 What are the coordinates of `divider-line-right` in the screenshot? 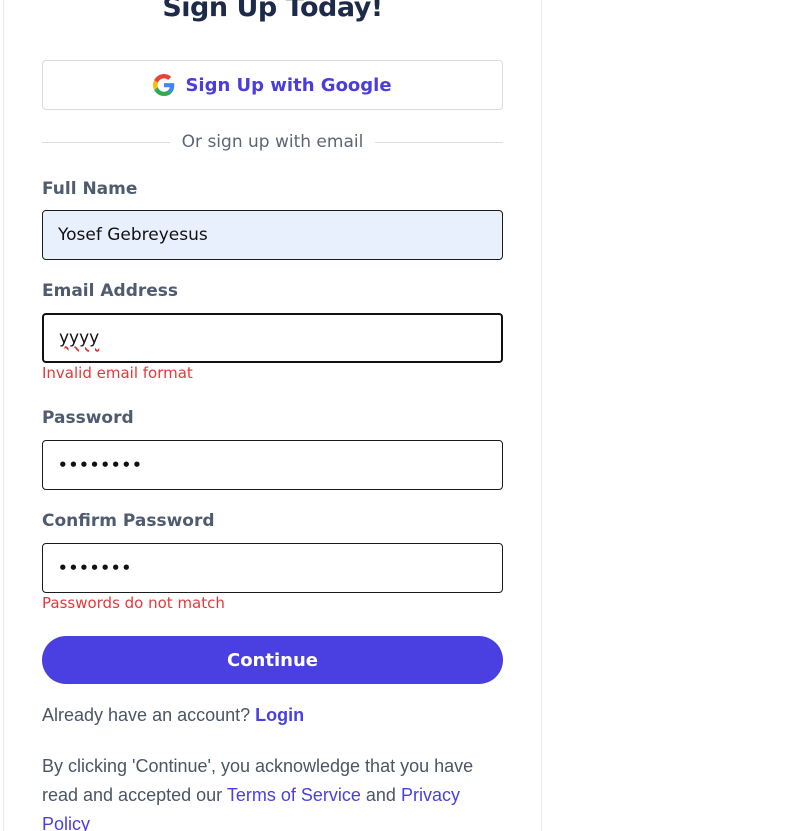 It's located at (439, 142).